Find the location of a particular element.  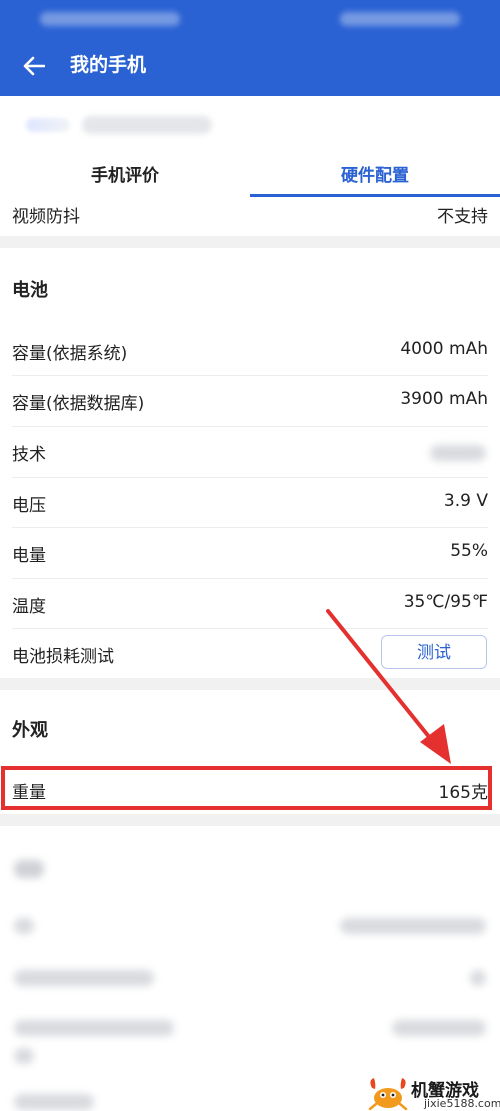

crab-logo-icon is located at coordinates (388, 1094).